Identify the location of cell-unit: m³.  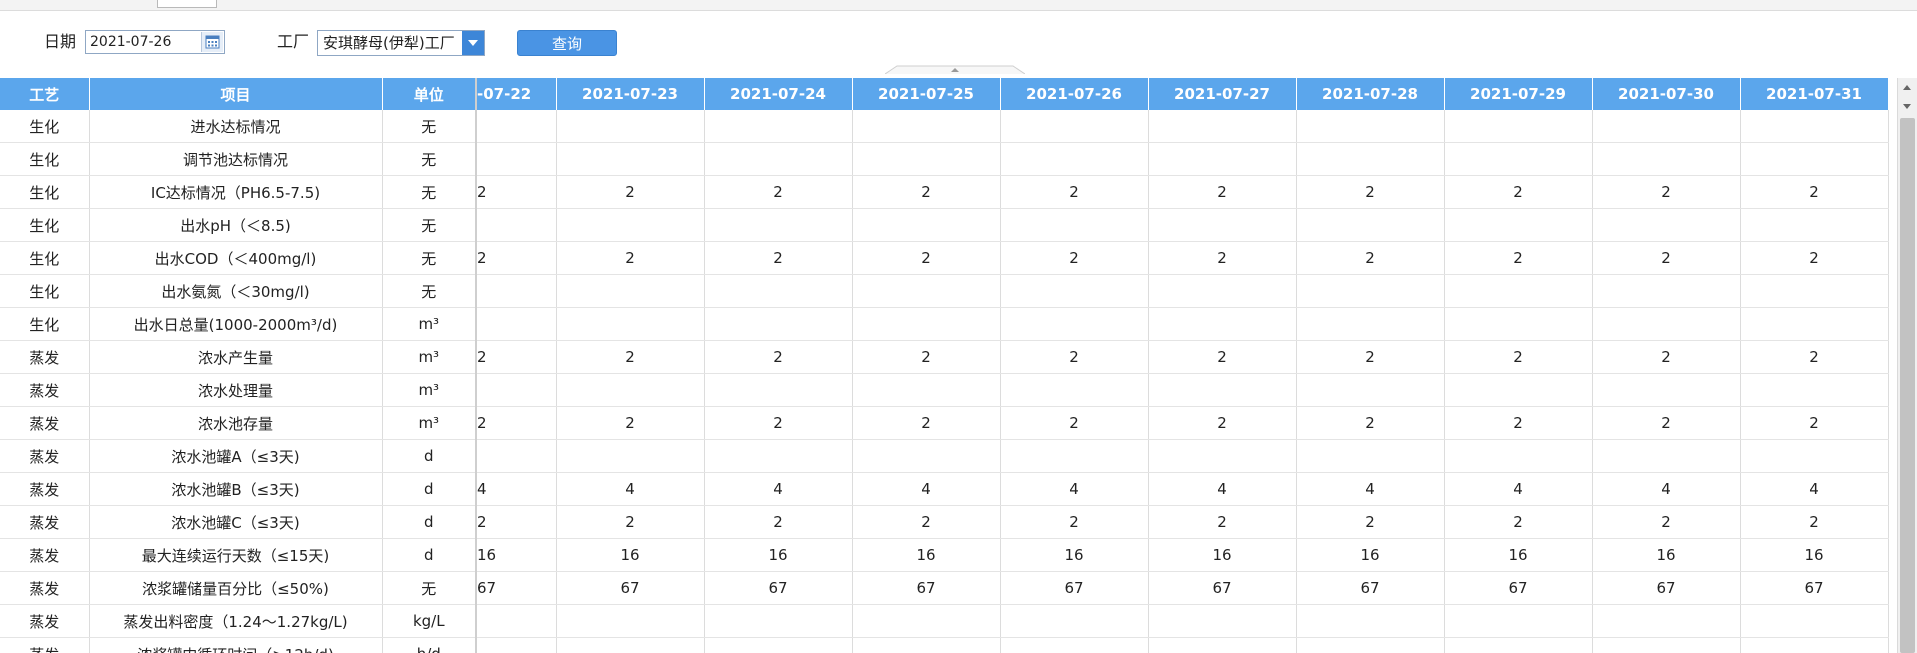
(429, 423).